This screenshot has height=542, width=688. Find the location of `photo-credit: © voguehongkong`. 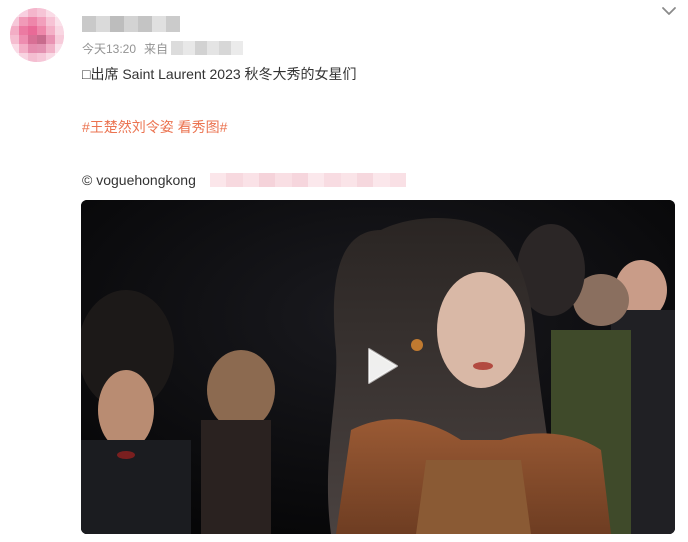

photo-credit: © voguehongkong is located at coordinates (139, 180).